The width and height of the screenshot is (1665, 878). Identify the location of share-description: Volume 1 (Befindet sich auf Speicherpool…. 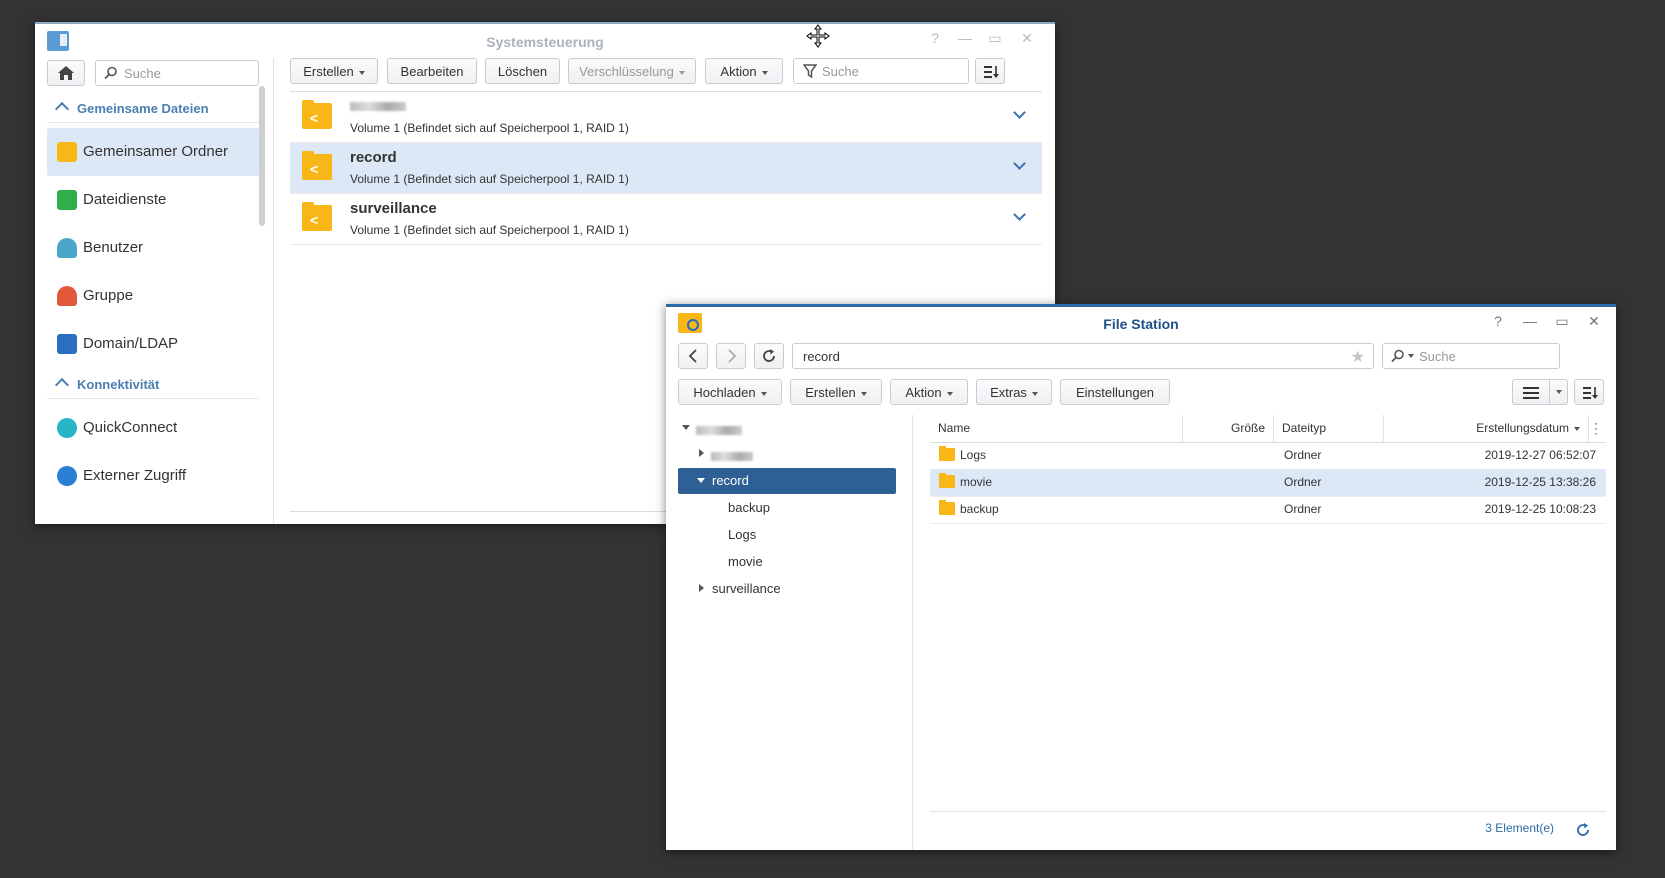
(489, 230).